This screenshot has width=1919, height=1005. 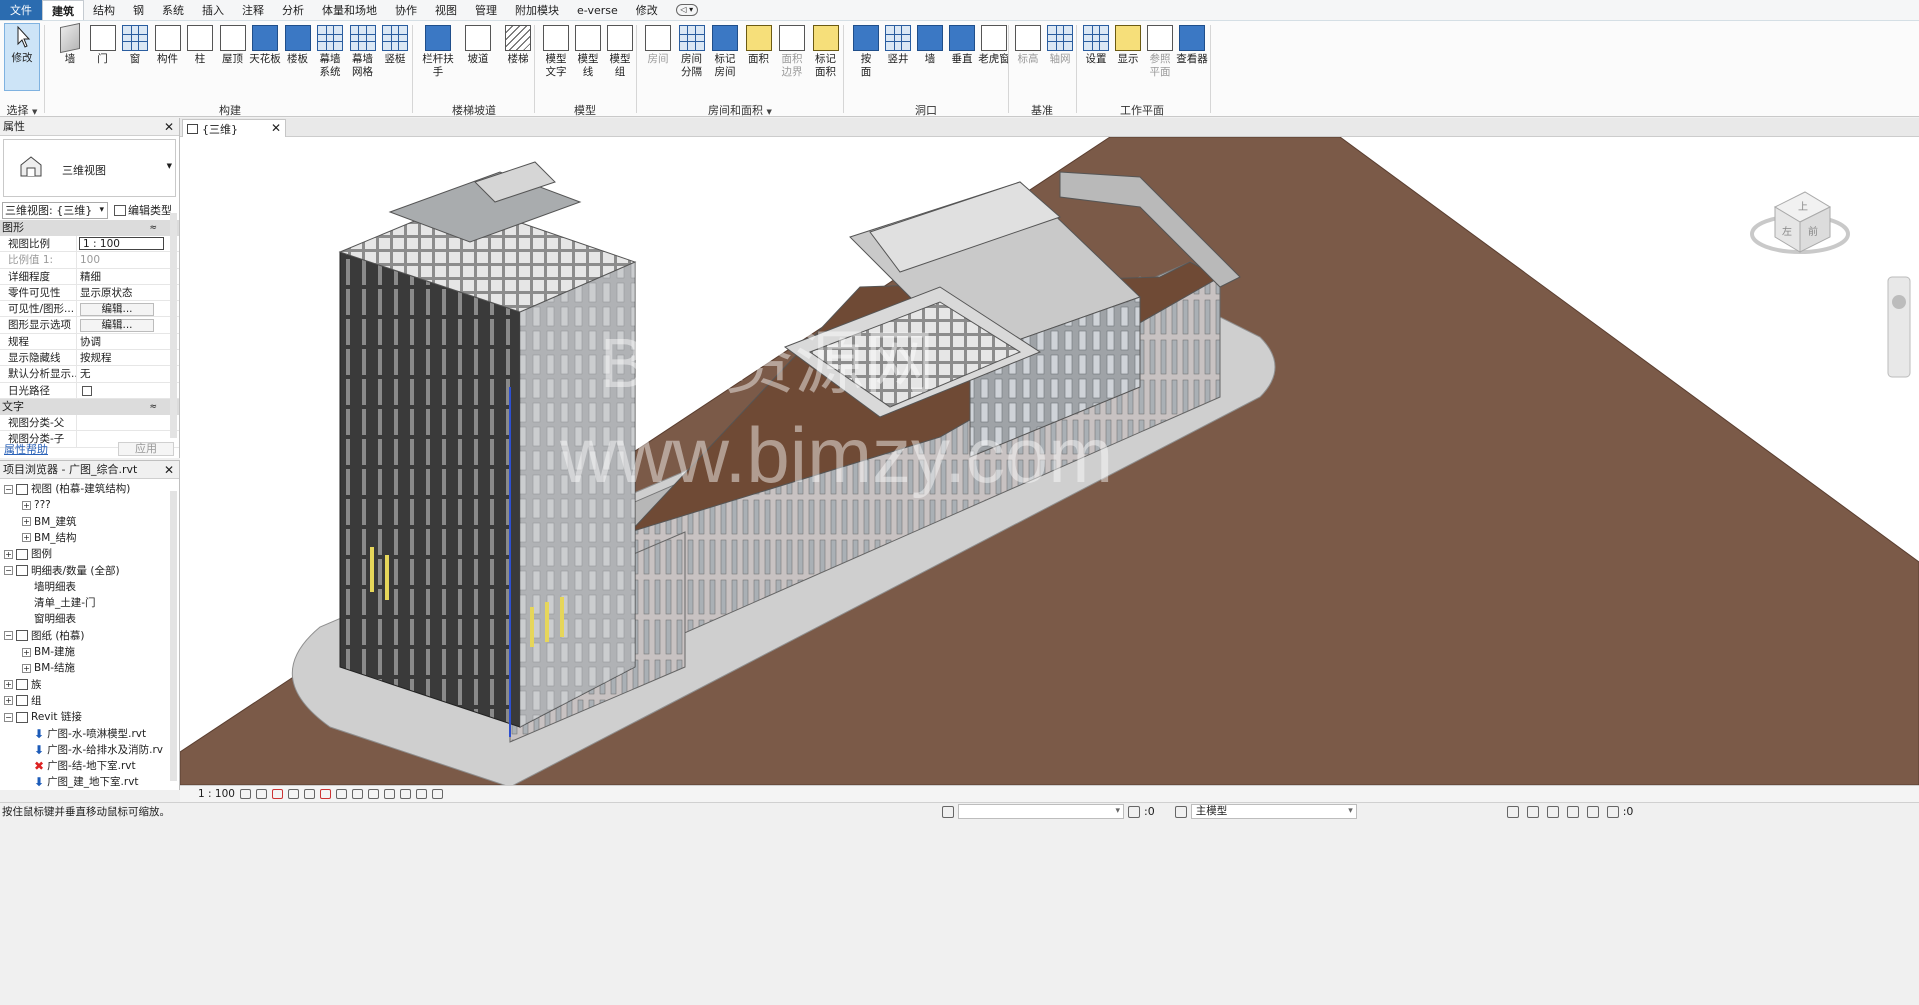 I want to click on tab-4: 系统, so click(x=173, y=10).